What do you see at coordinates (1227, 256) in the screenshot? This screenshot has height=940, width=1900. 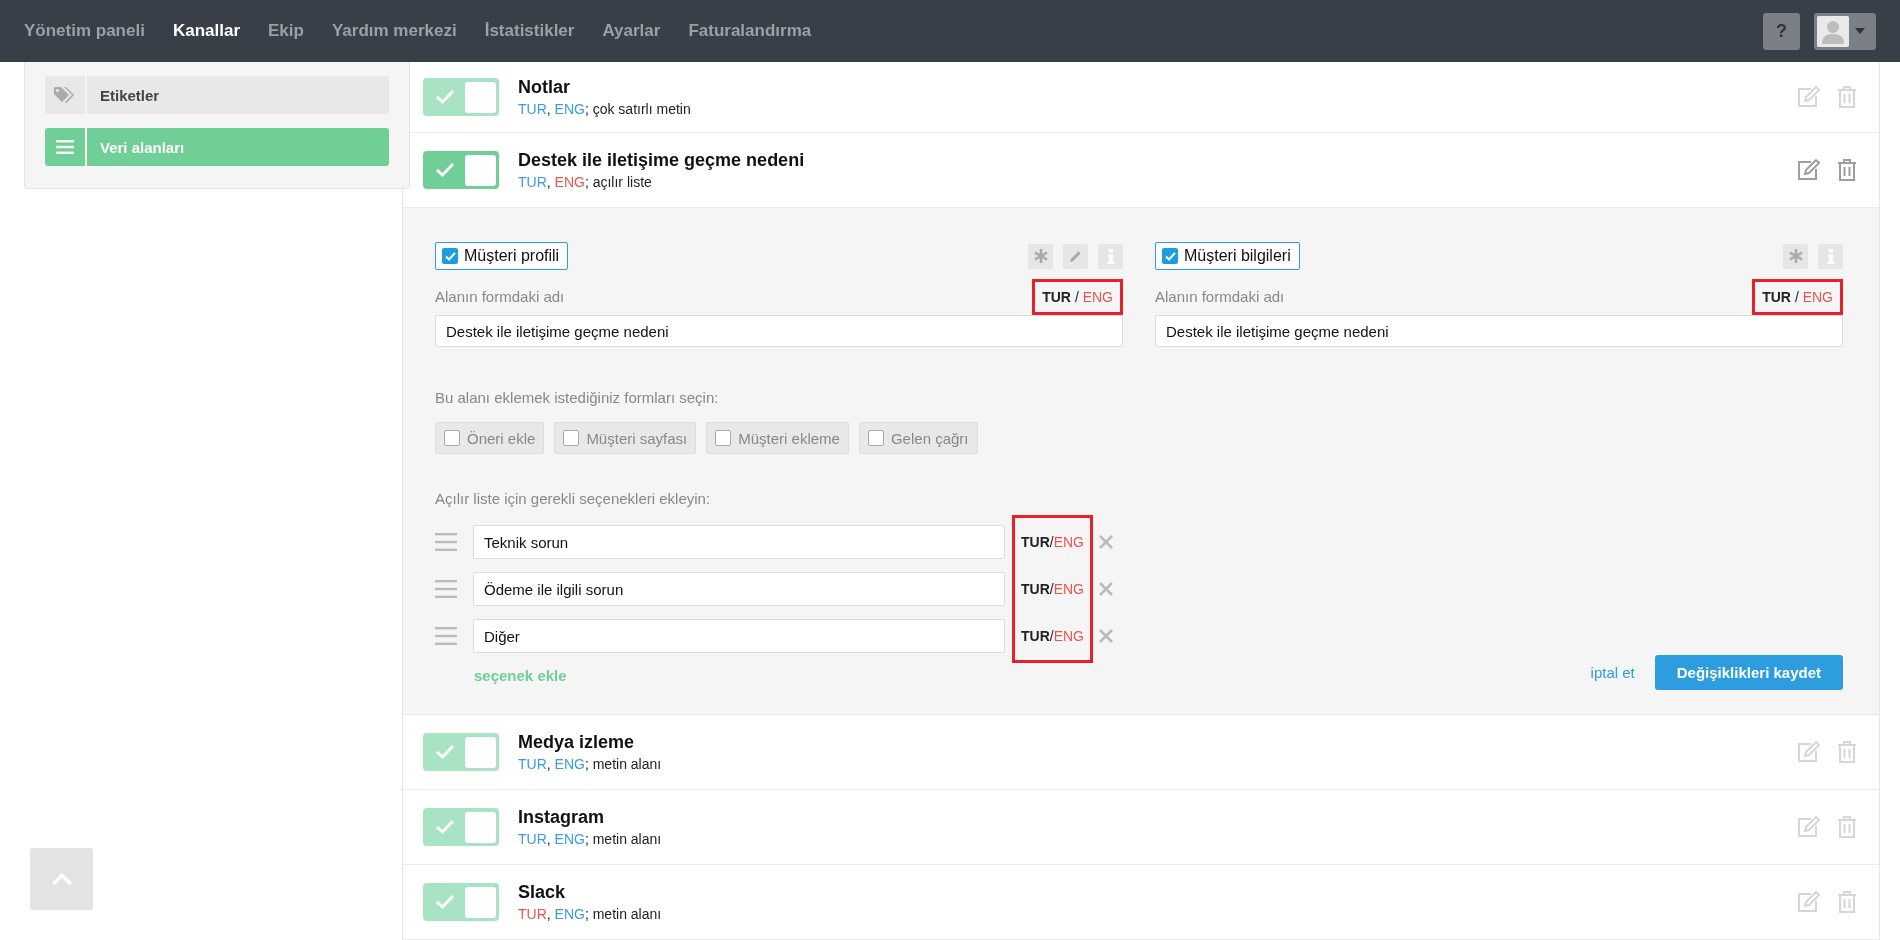 I see `checkbox: Müşteri bilgileri` at bounding box center [1227, 256].